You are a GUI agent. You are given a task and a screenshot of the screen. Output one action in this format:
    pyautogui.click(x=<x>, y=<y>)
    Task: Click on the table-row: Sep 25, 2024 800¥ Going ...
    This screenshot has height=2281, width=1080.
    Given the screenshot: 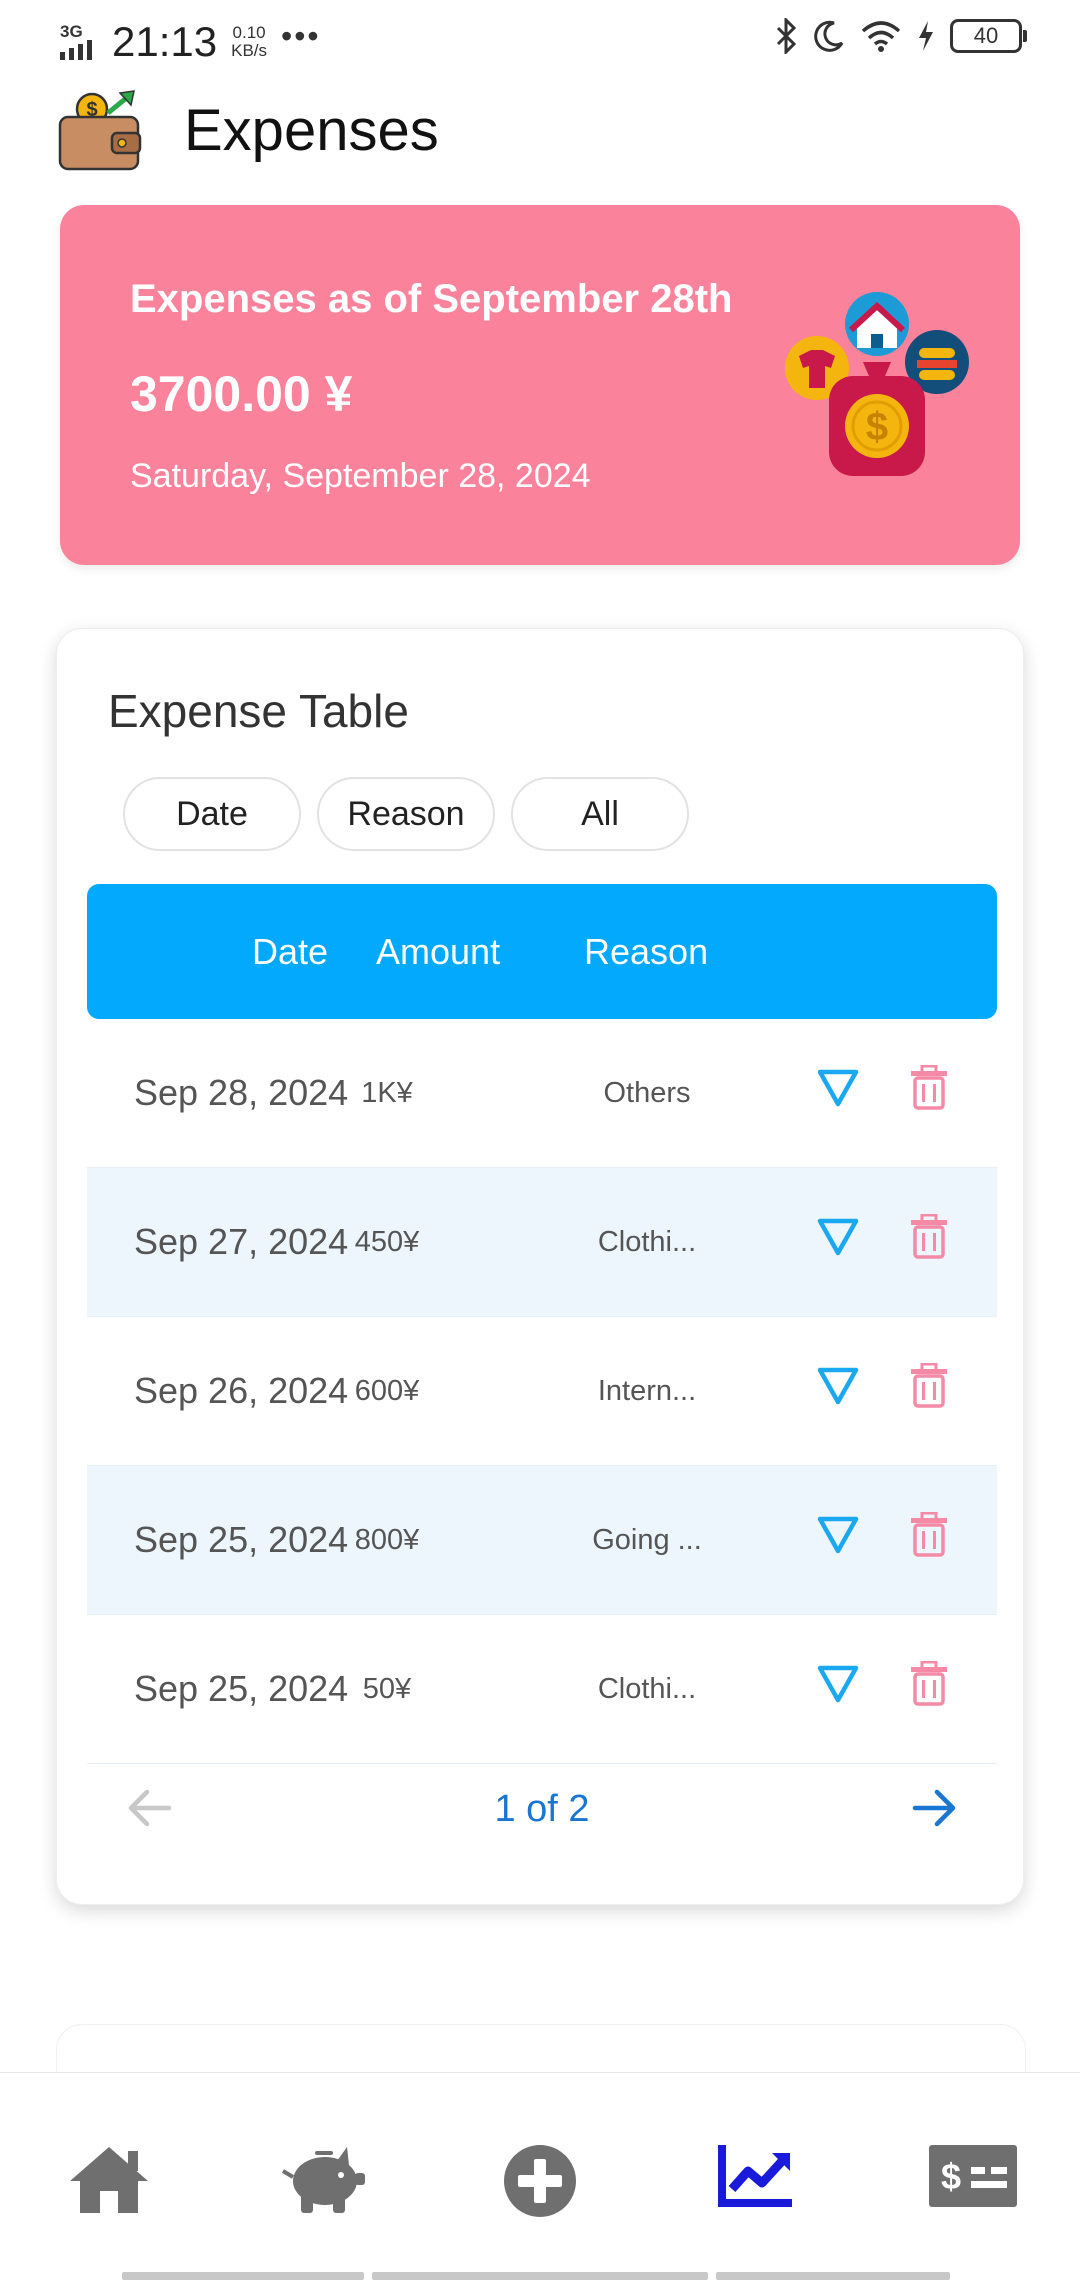 What is the action you would take?
    pyautogui.click(x=542, y=1540)
    